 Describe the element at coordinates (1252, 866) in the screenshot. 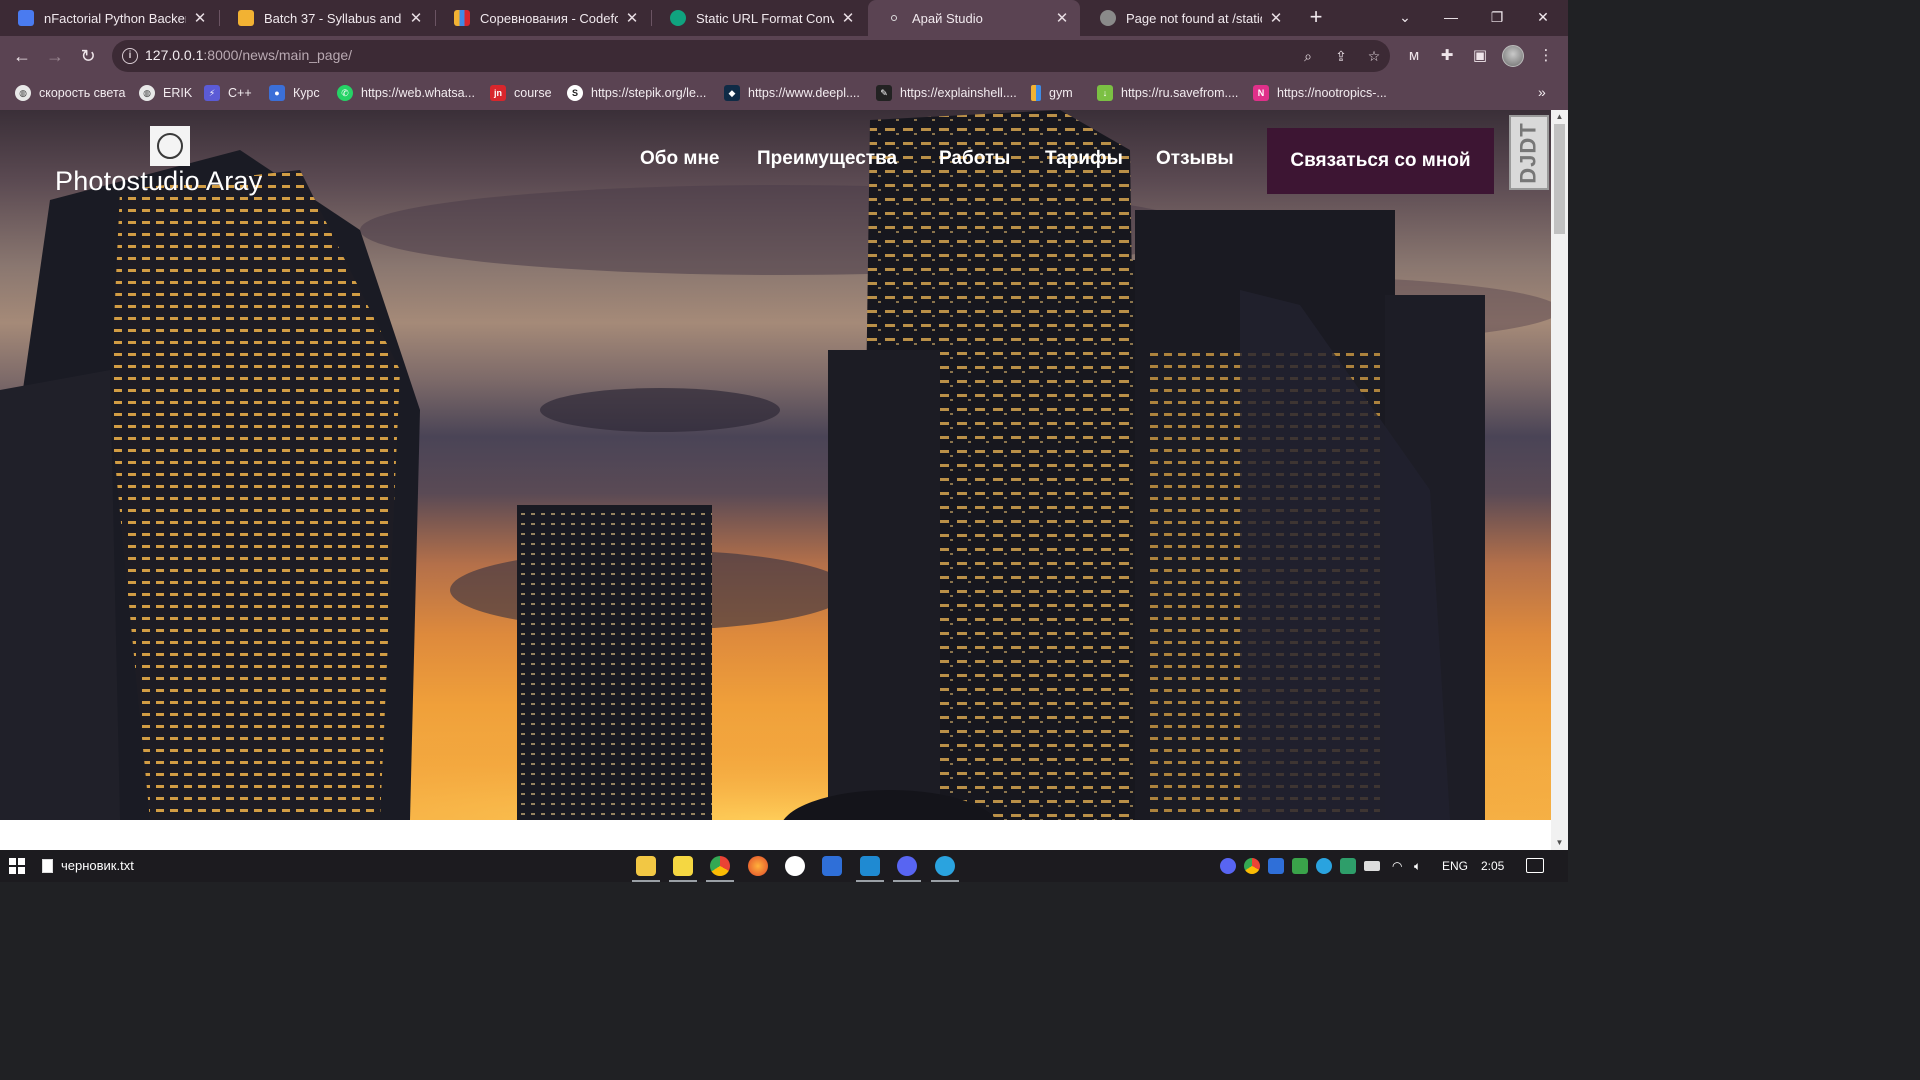

I see `tray-chrome-icon` at that location.